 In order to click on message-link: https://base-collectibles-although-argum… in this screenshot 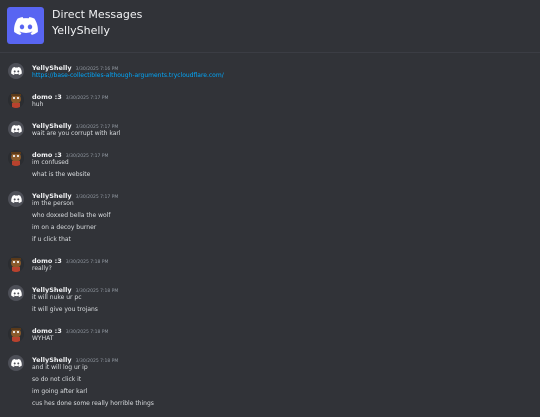, I will do `click(286, 76)`.